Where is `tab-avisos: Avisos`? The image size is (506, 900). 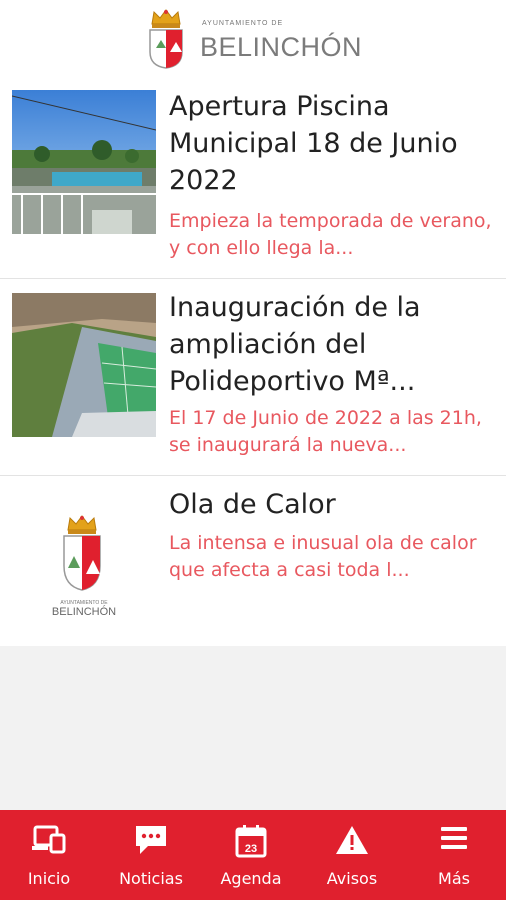
tab-avisos: Avisos is located at coordinates (352, 855).